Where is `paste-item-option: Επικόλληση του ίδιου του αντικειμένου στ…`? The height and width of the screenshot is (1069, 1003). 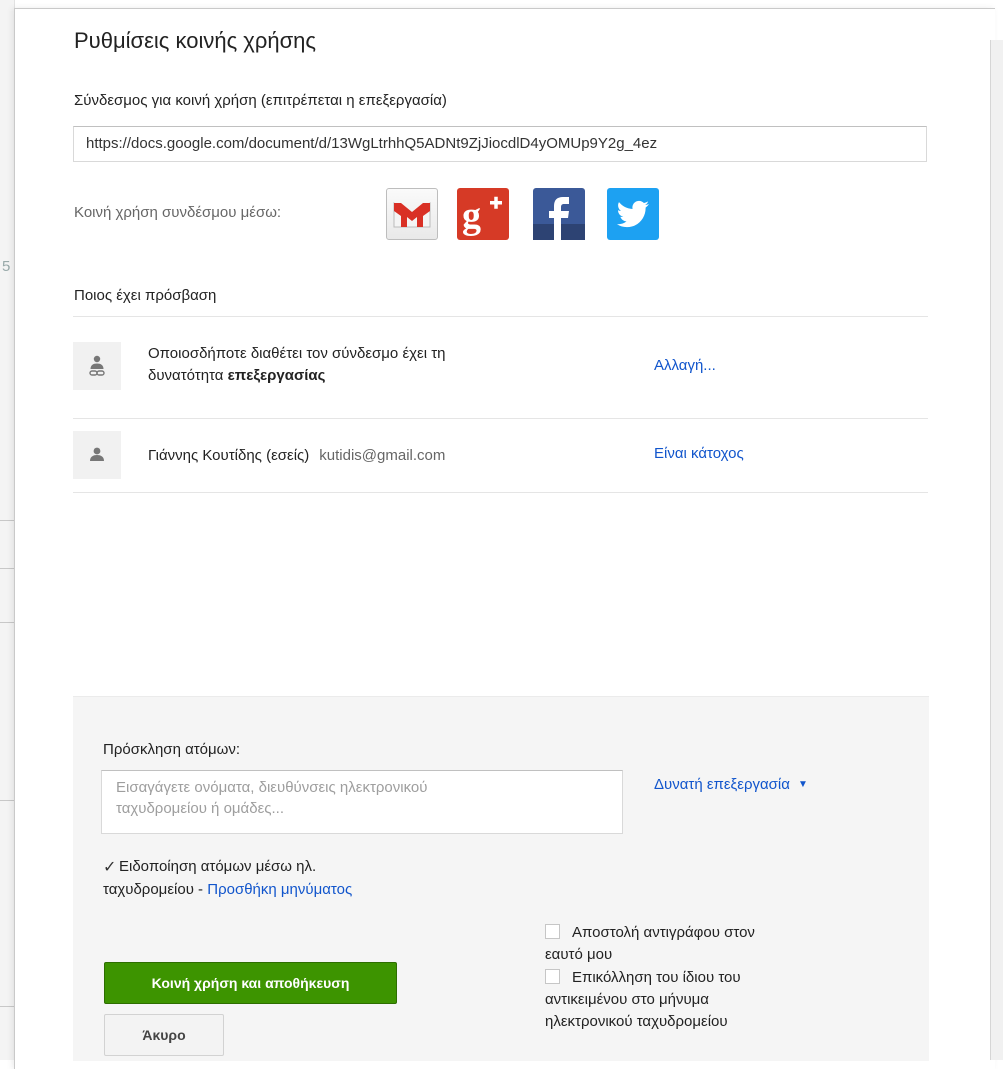 paste-item-option: Επικόλληση του ίδιου του αντικειμένου στ… is located at coordinates (710, 1000).